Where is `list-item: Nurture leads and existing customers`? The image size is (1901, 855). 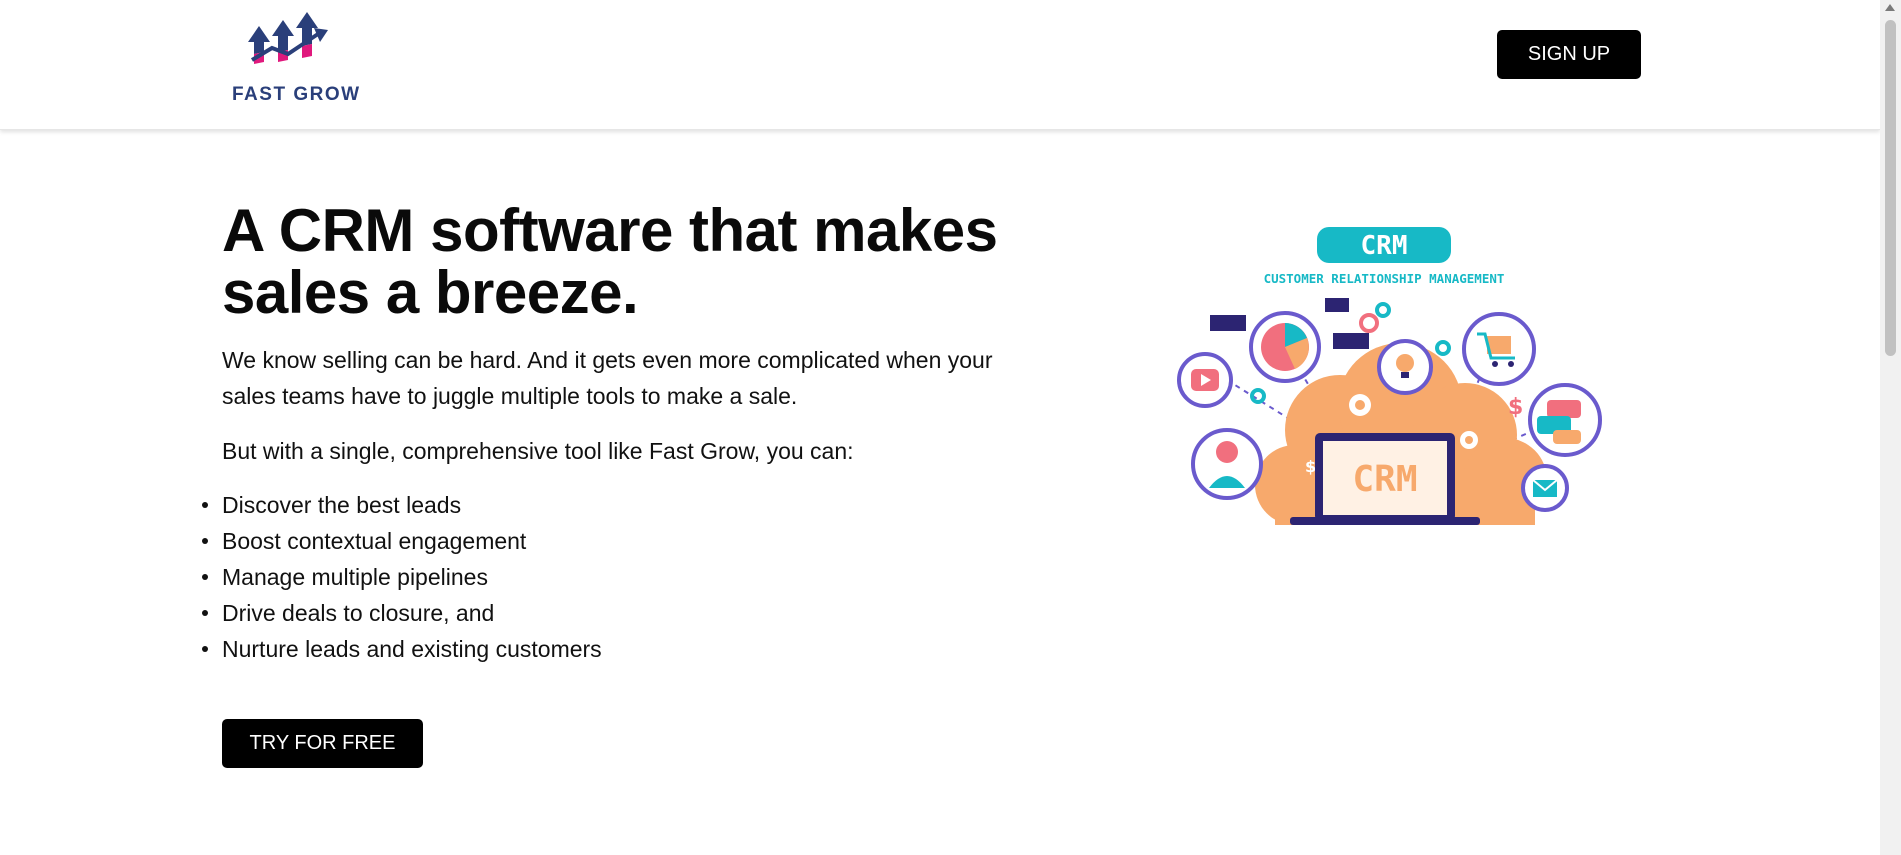 list-item: Nurture leads and existing customers is located at coordinates (402, 649).